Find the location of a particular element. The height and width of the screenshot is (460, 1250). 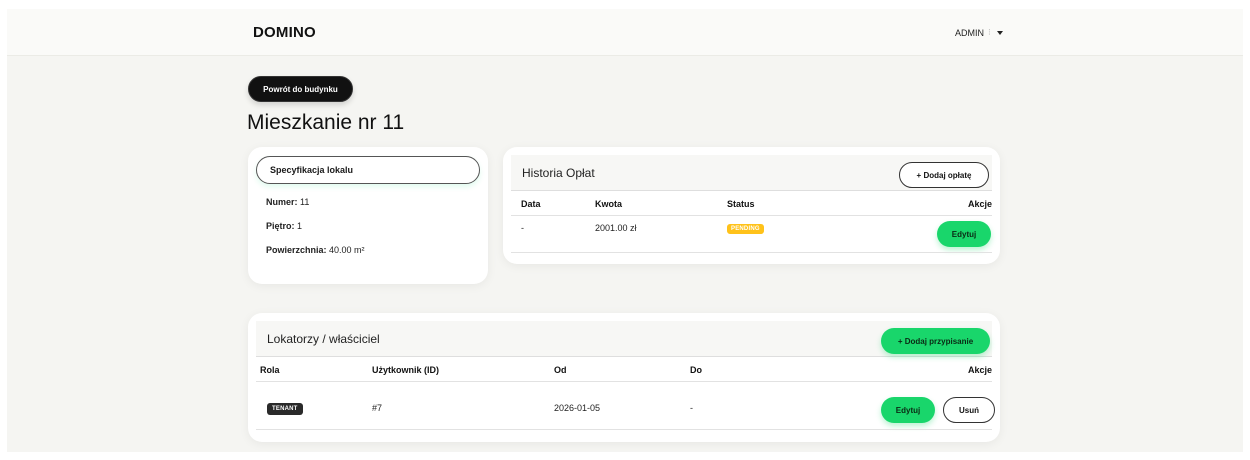

column-header-user: Użytkownik (ID) is located at coordinates (406, 370).